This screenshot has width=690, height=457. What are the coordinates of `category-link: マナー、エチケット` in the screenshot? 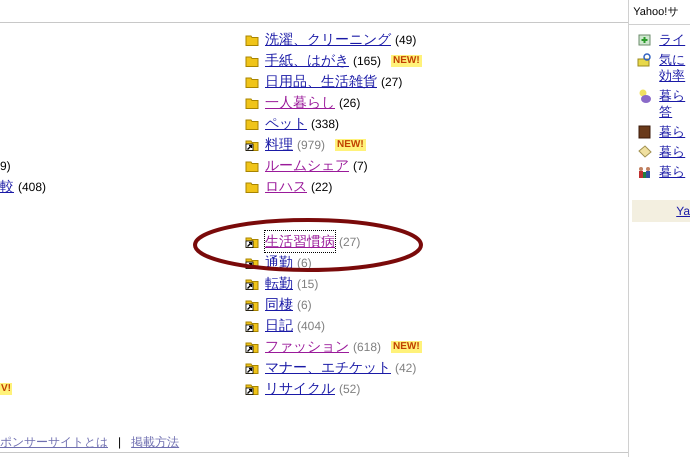 It's located at (328, 367).